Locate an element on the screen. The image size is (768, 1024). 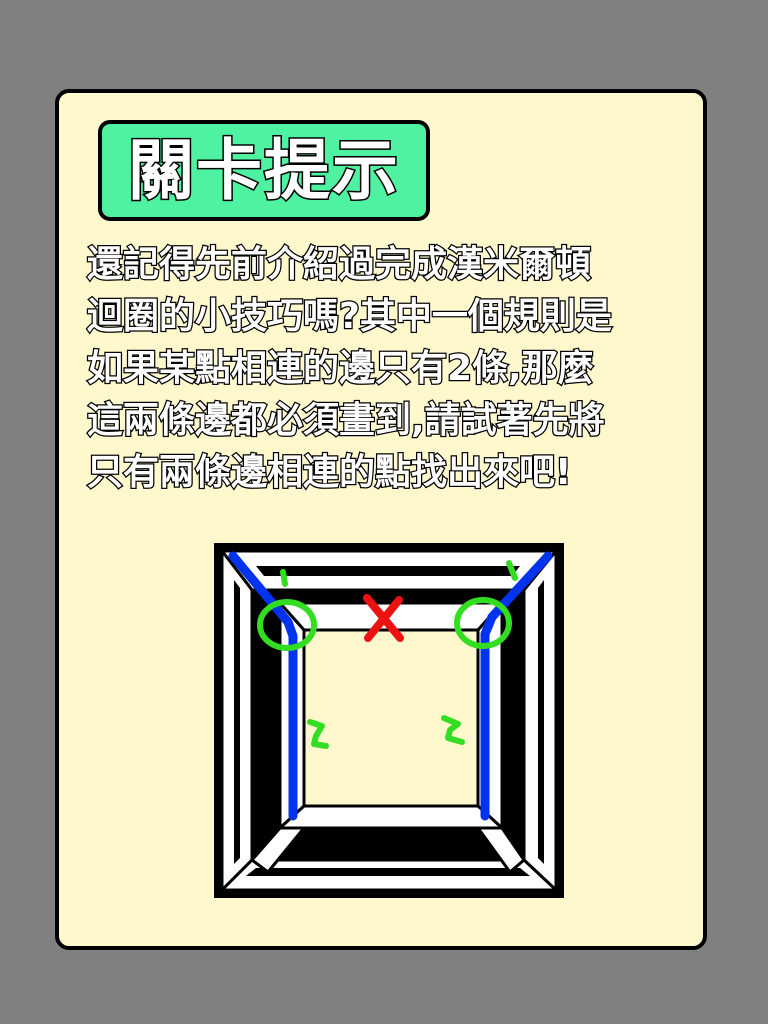
hint-line: 如果某點相連的邊只有2條,那麼 is located at coordinates (340, 369).